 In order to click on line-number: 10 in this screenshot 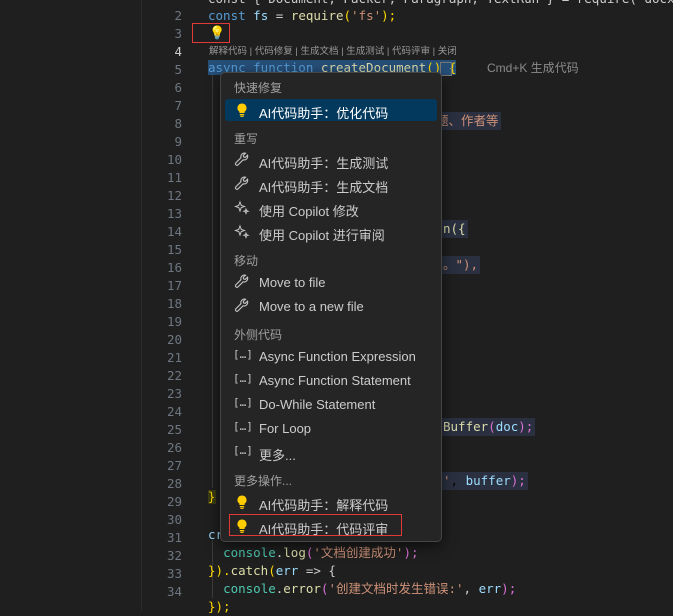, I will do `click(174, 159)`.